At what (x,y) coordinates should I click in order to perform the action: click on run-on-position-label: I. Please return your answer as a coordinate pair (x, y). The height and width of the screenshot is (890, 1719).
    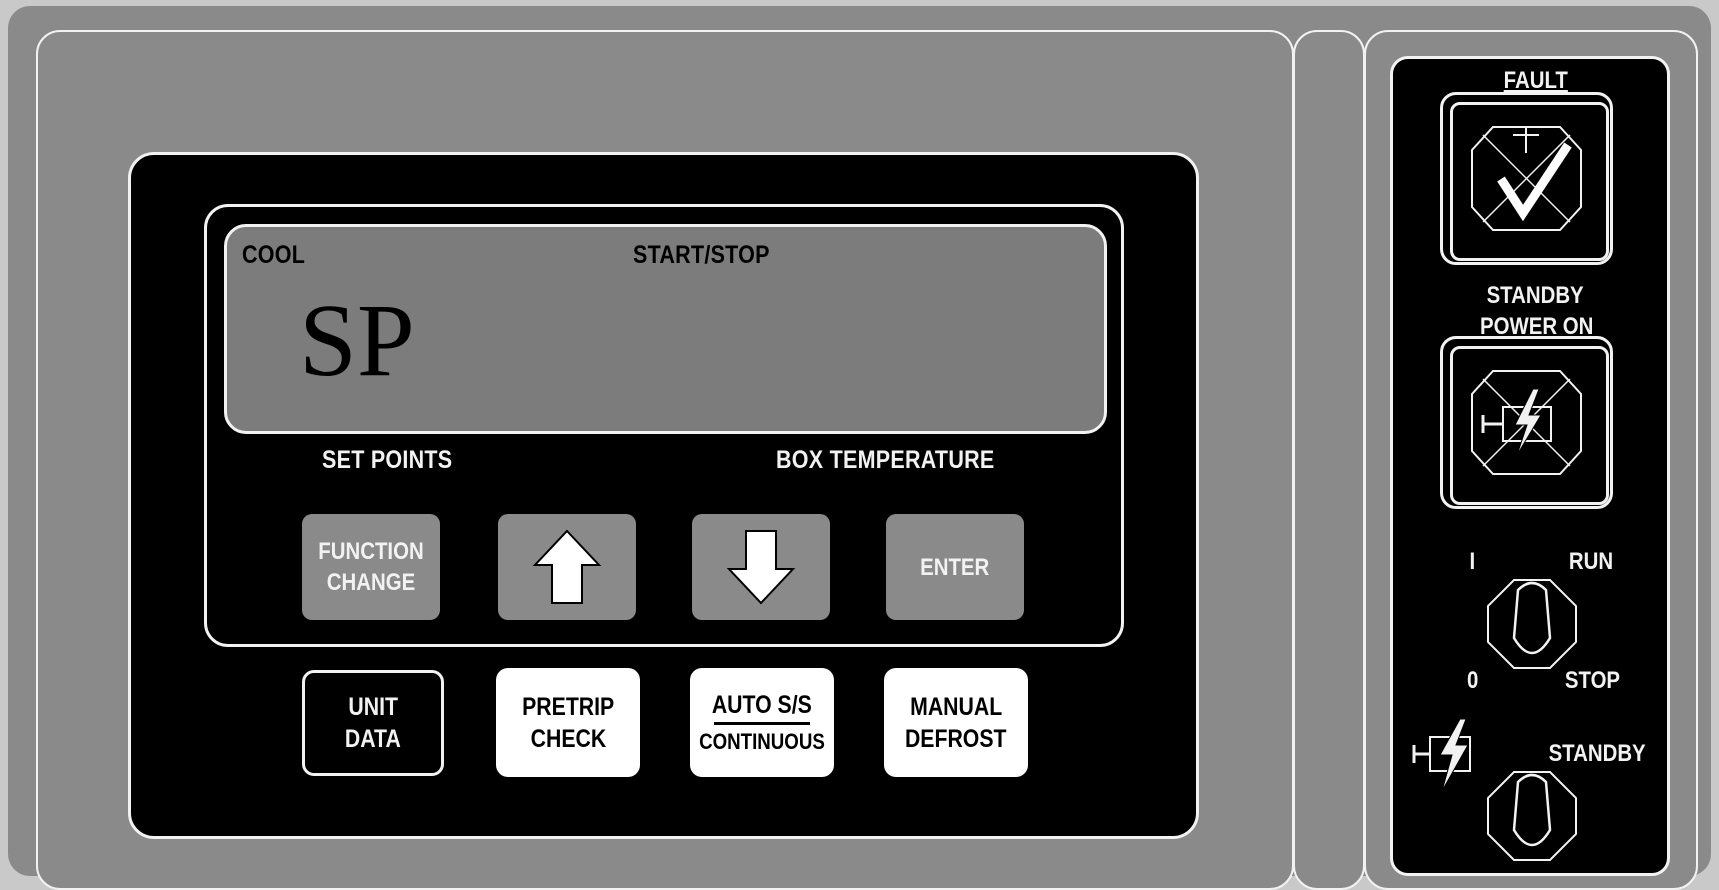
    Looking at the image, I should click on (1472, 561).